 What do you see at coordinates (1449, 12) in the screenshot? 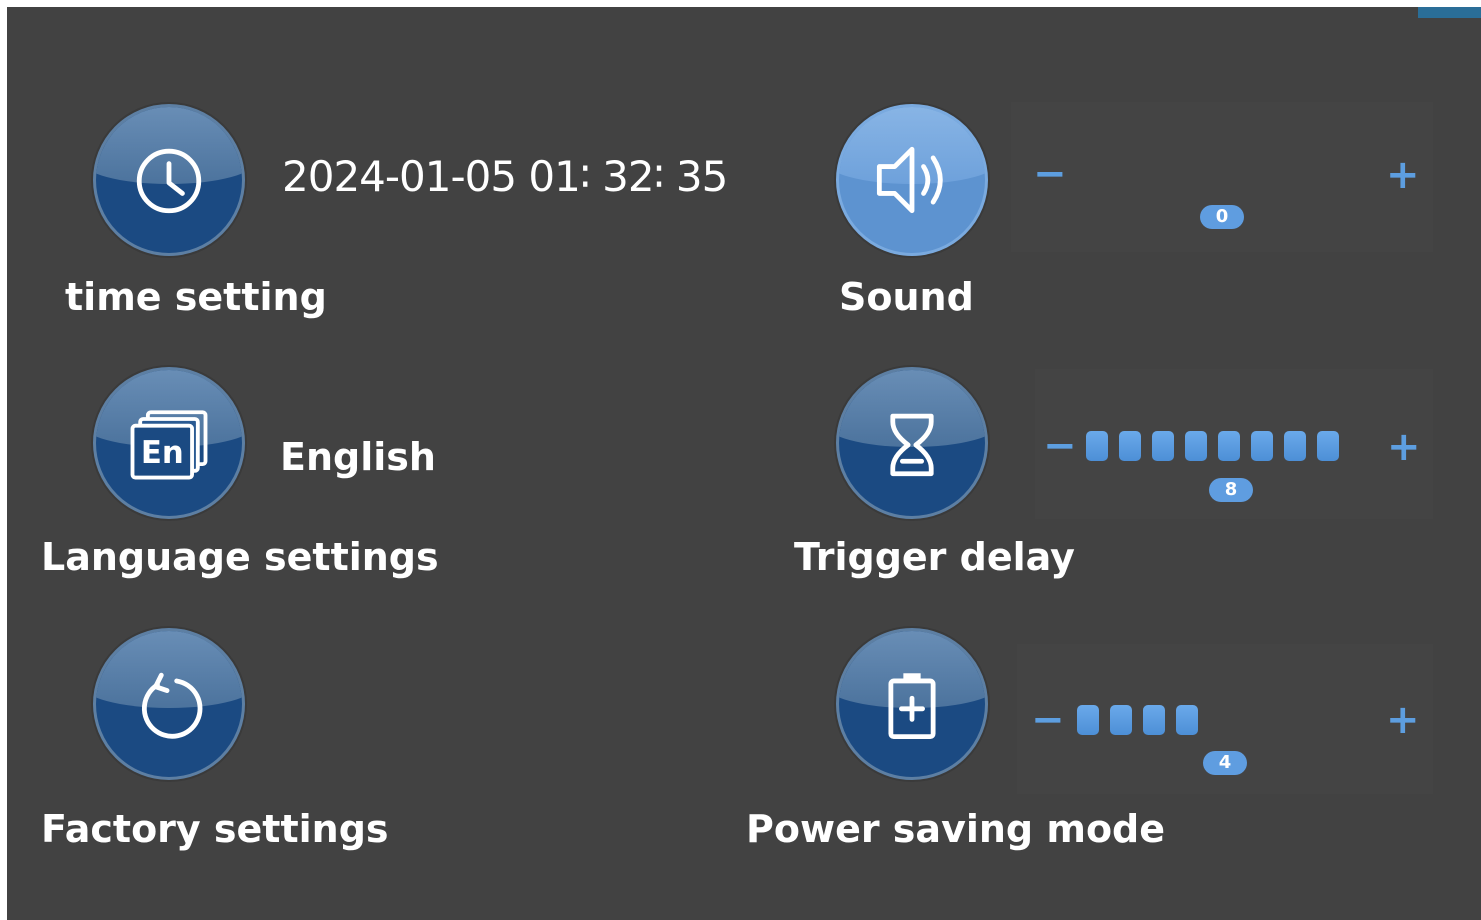
I see `corner-tab` at bounding box center [1449, 12].